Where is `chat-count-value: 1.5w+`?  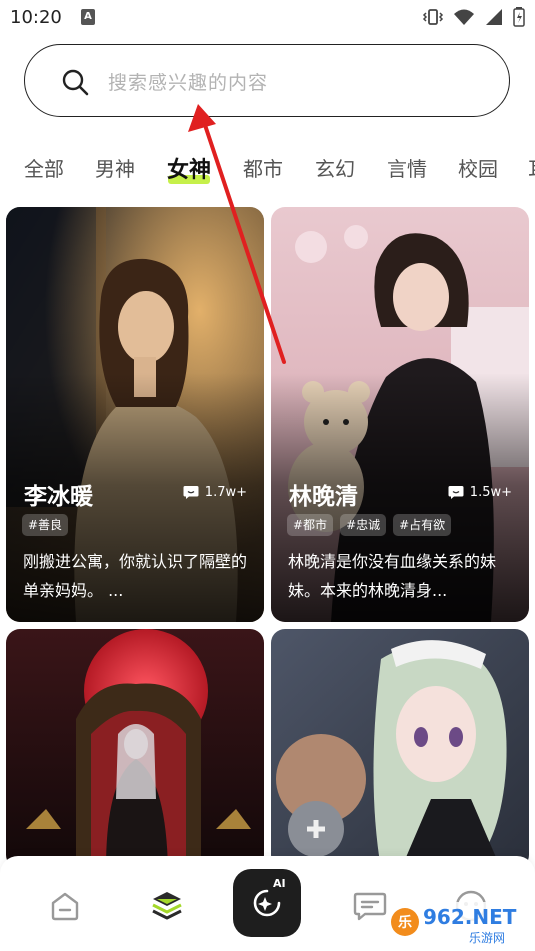
chat-count-value: 1.5w+ is located at coordinates (490, 492).